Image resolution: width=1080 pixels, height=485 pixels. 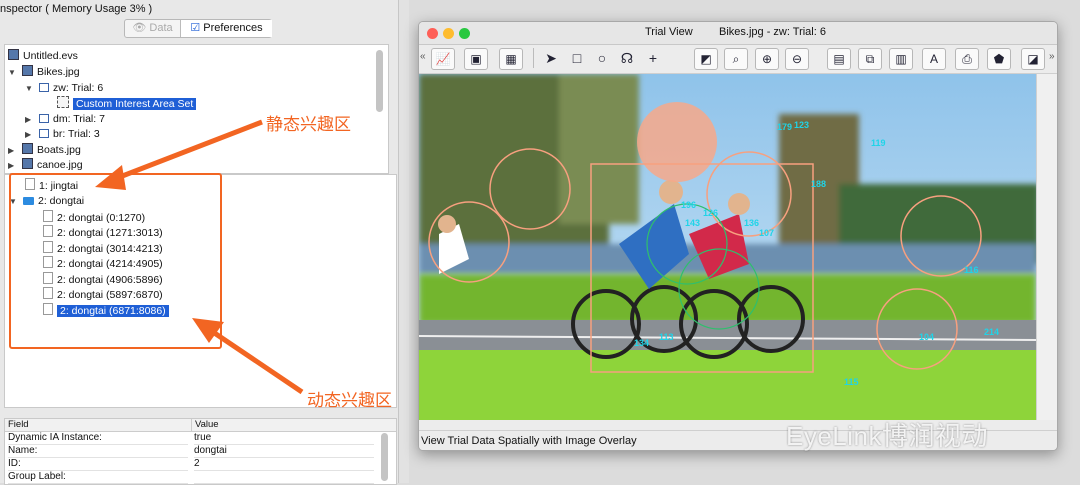 I want to click on export-icon: ⎙, so click(x=967, y=59).